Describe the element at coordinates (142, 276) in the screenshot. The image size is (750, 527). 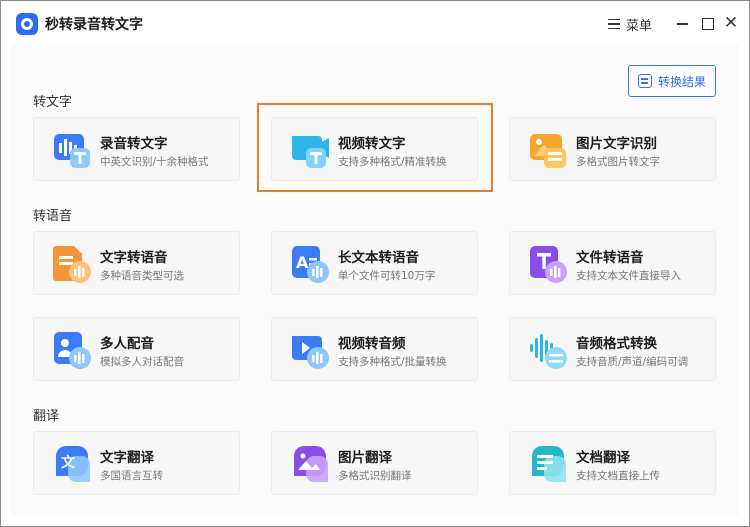
I see `card-desc: 多种语音类型可选` at that location.